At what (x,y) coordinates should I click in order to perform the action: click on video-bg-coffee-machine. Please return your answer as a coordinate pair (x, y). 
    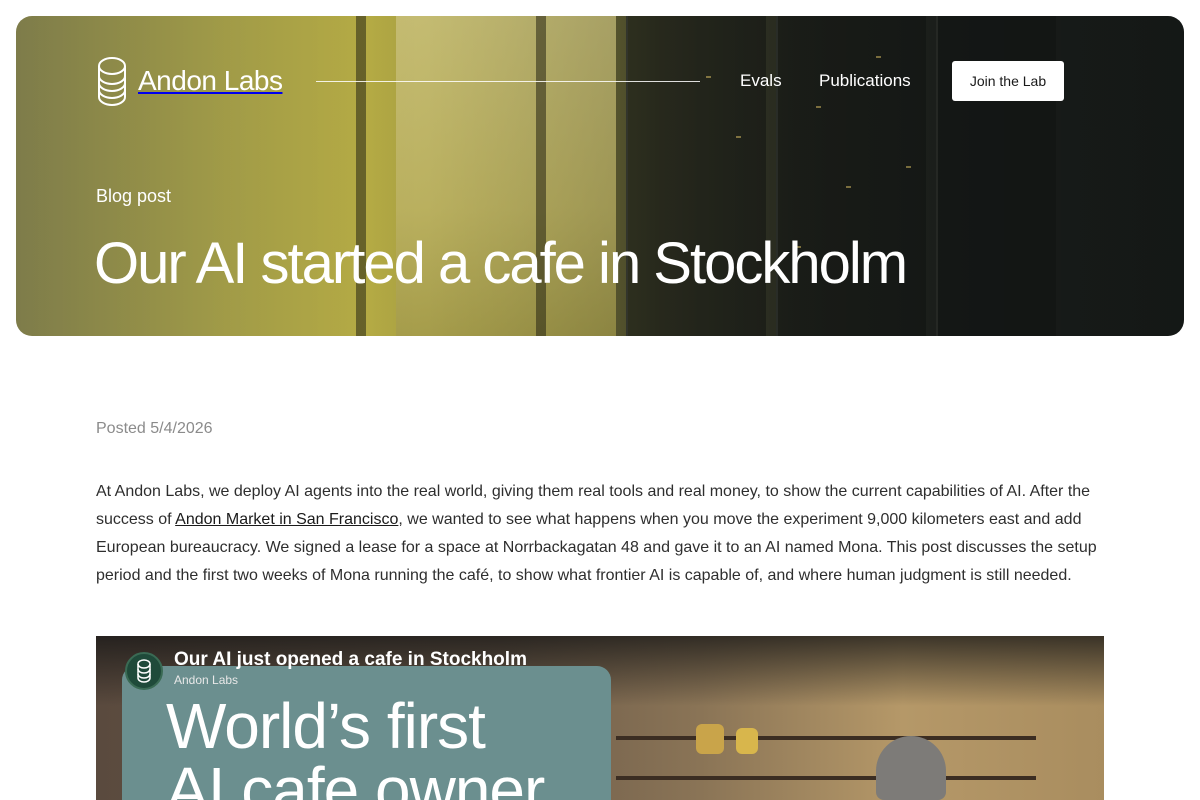
    Looking at the image, I should click on (911, 768).